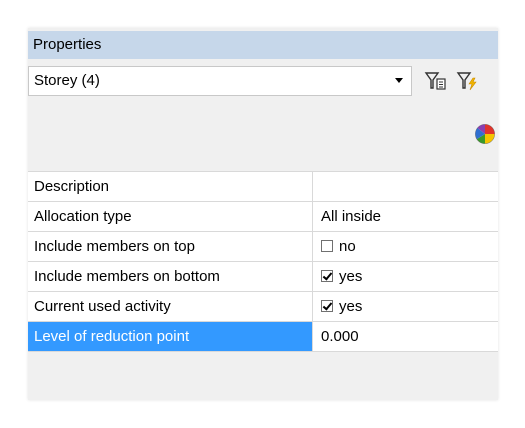 The width and height of the screenshot is (525, 428). I want to click on panel-title: Properties, so click(263, 45).